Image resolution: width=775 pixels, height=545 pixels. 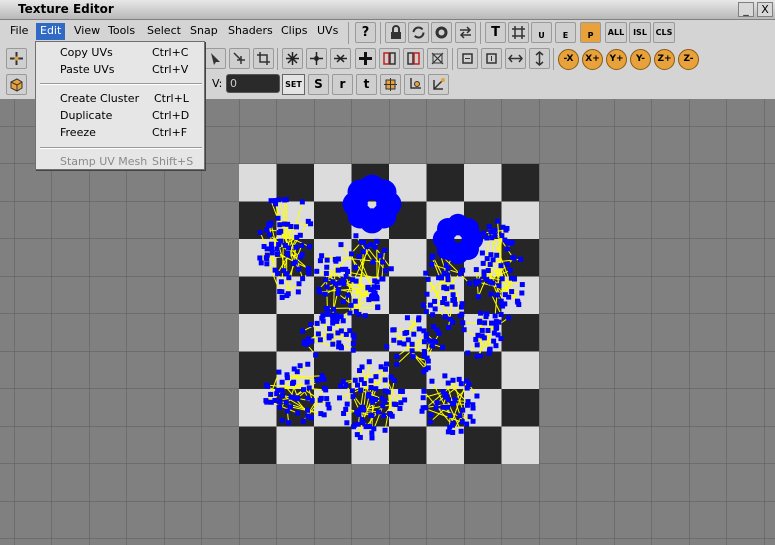 I want to click on rotate-right-icon, so click(x=491, y=58).